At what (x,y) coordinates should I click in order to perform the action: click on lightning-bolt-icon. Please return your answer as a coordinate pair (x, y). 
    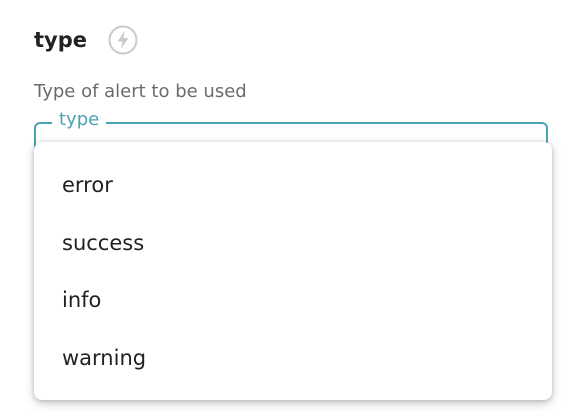
    Looking at the image, I should click on (123, 40).